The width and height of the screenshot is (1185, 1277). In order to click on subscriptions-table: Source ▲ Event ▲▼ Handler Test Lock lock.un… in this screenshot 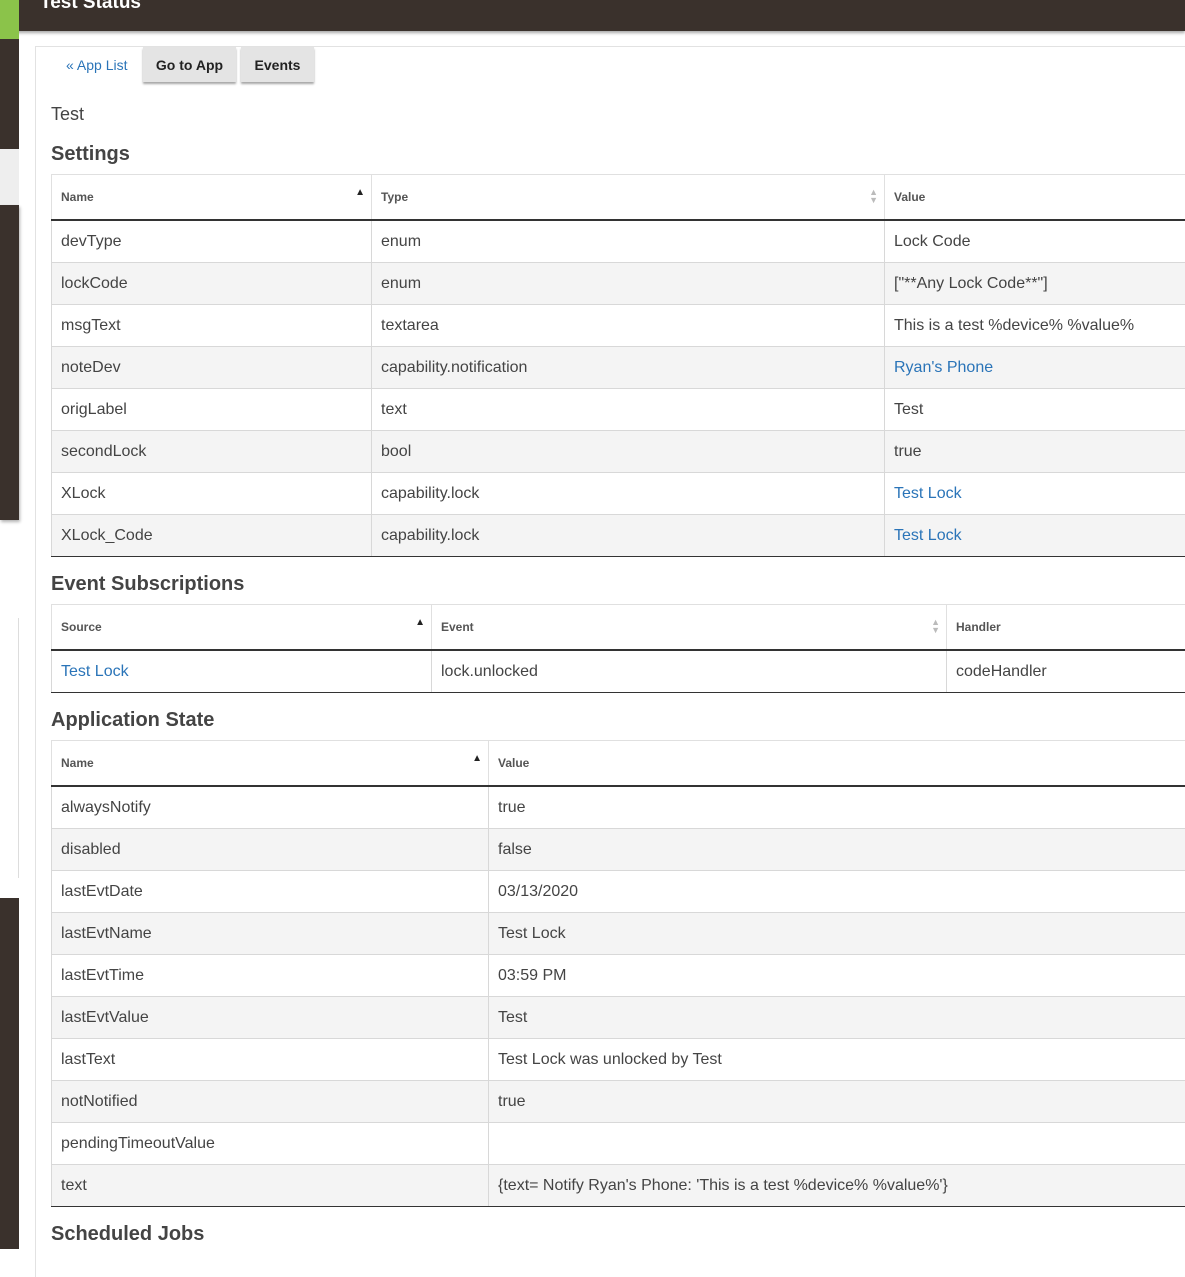, I will do `click(618, 648)`.